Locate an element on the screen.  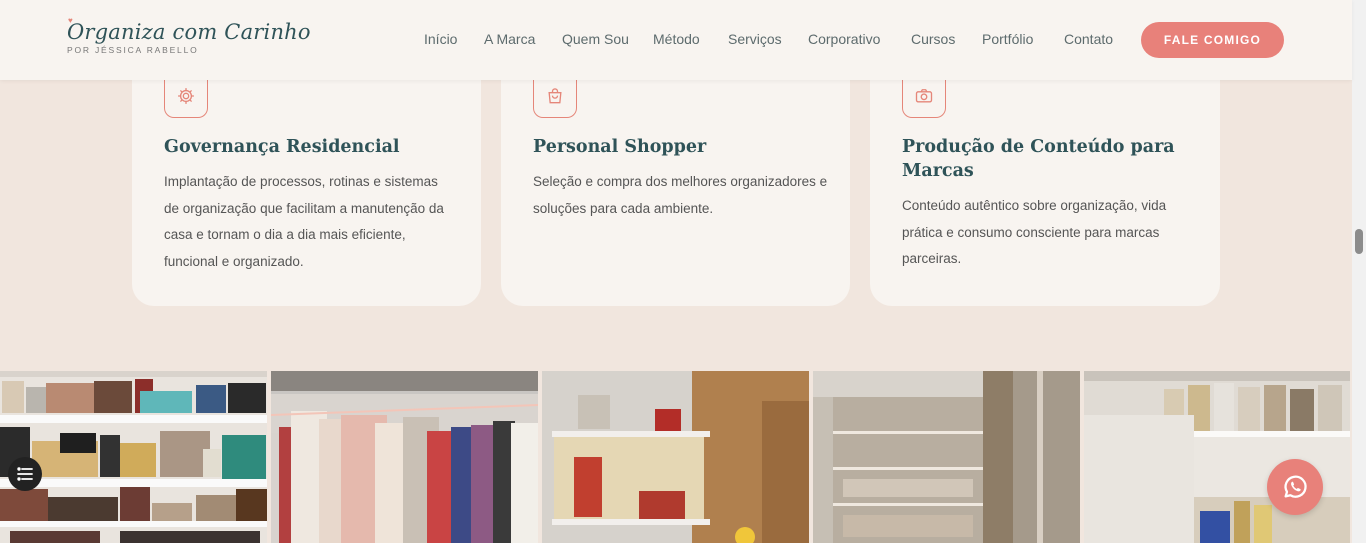
service-title: Personal Shopper is located at coordinates (620, 147).